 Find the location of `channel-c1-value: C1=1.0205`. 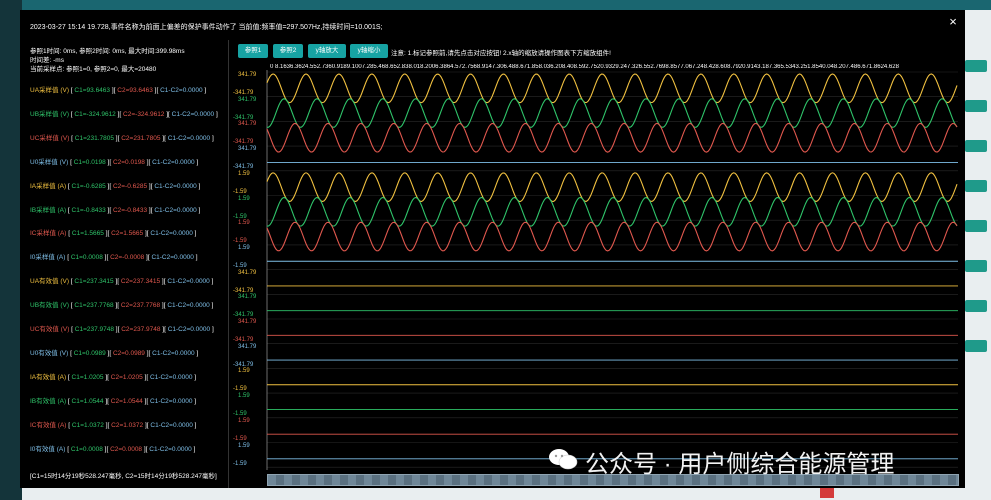

channel-c1-value: C1=1.0205 is located at coordinates (87, 377).